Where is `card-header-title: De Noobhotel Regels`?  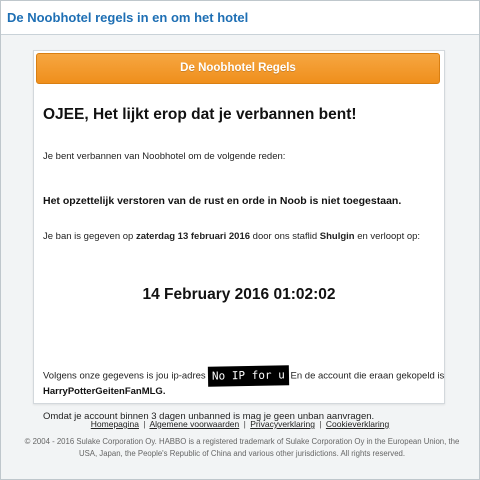
card-header-title: De Noobhotel Regels is located at coordinates (238, 68).